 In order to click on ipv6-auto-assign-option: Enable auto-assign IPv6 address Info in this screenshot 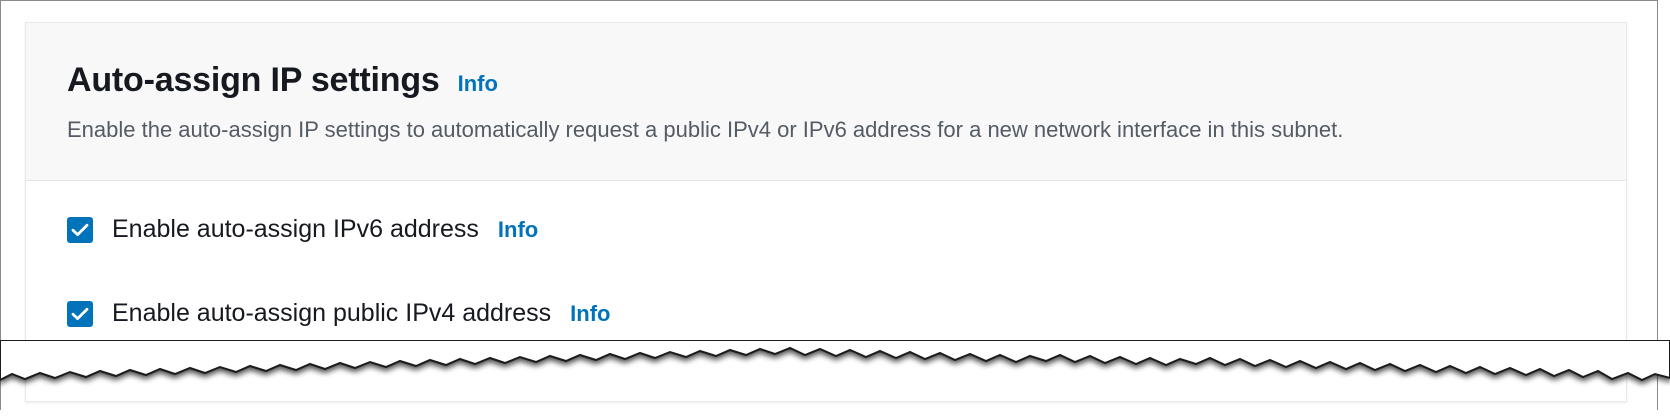, I will do `click(302, 229)`.